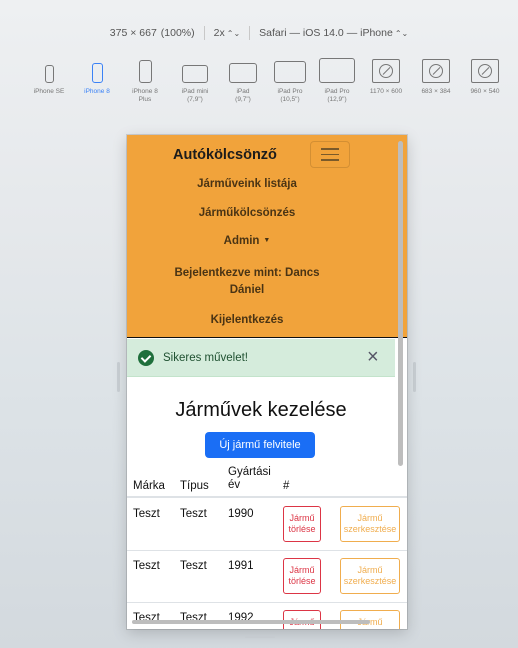  I want to click on device-label: 960 × 540, so click(485, 91).